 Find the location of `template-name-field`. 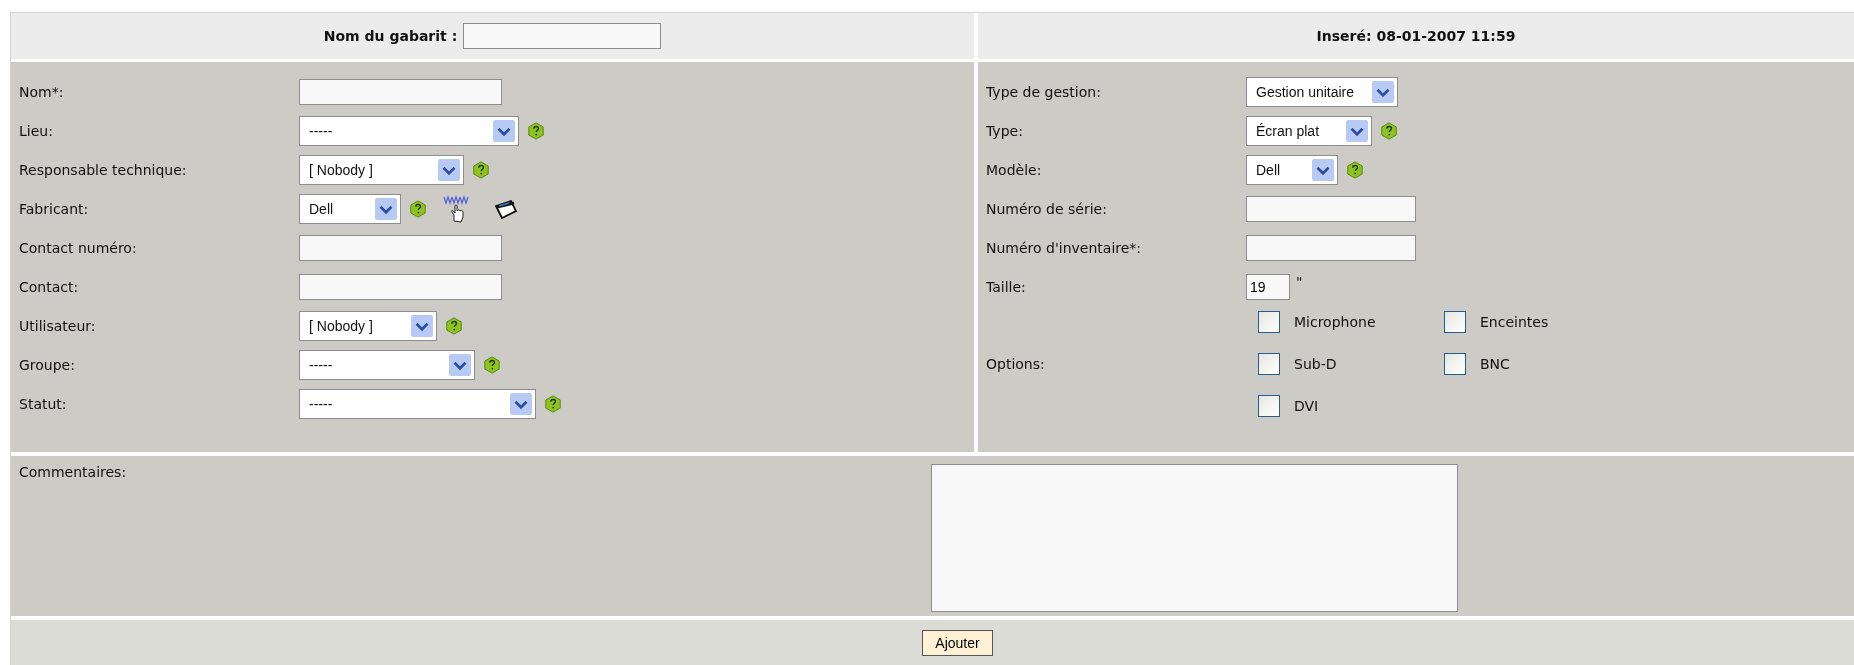

template-name-field is located at coordinates (562, 36).